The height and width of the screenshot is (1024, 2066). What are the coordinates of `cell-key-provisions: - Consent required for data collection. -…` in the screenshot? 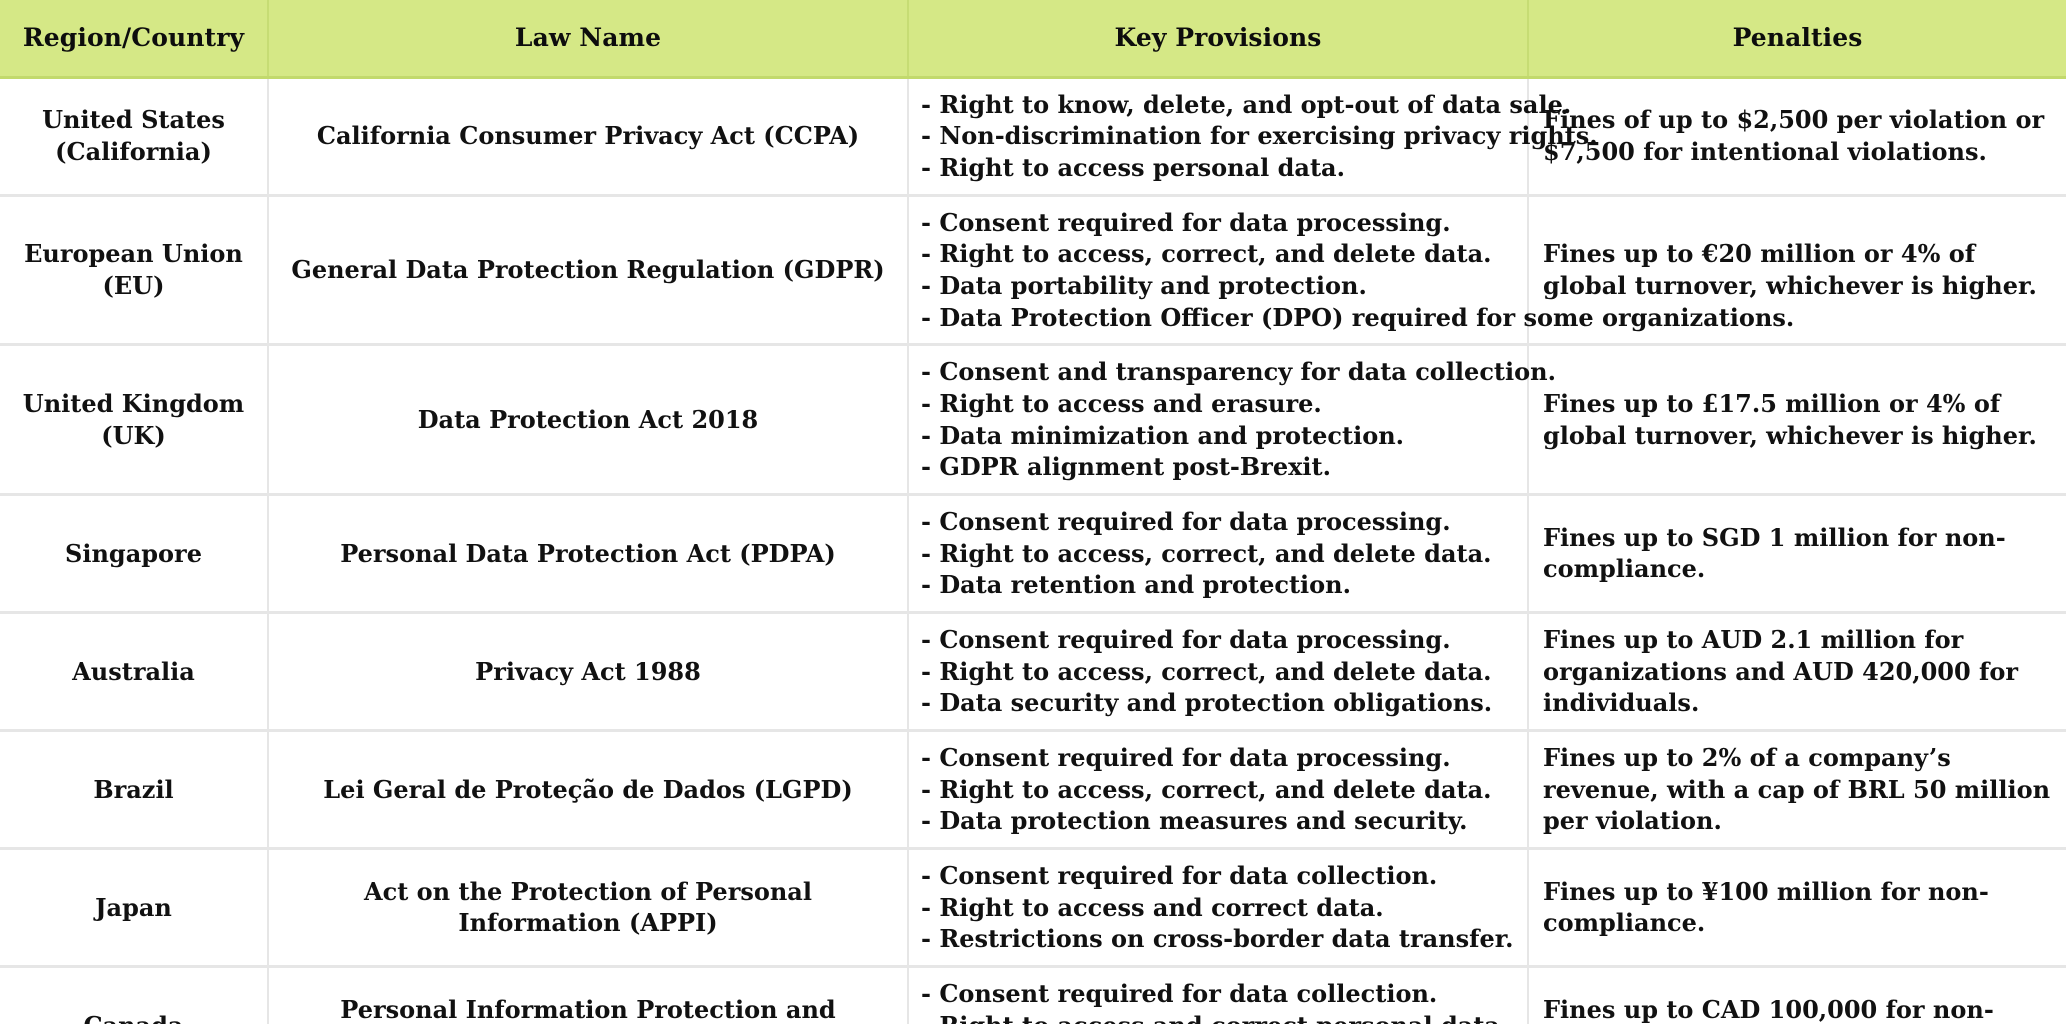 It's located at (1218, 995).